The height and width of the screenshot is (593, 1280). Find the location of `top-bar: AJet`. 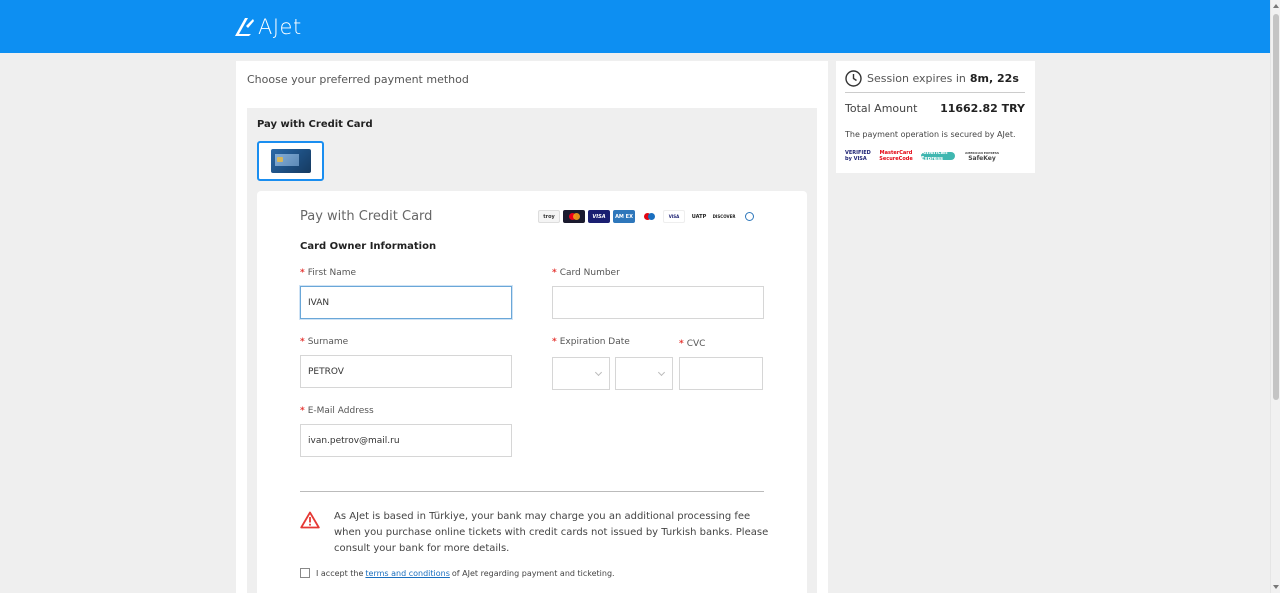

top-bar: AJet is located at coordinates (635, 26).